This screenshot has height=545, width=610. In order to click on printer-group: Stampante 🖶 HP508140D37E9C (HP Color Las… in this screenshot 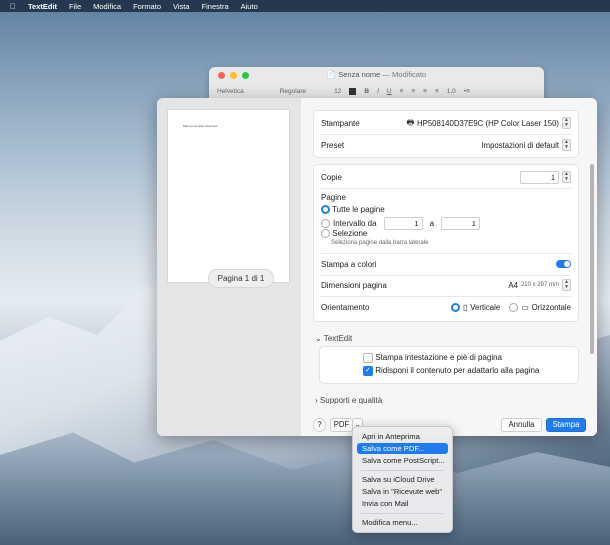, I will do `click(446, 134)`.